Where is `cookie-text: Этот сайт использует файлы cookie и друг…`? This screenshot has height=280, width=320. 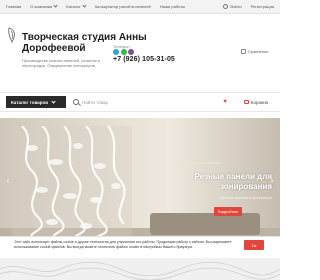 cookie-text: Этот сайт использует файлы cookie и друг… is located at coordinates (123, 244).